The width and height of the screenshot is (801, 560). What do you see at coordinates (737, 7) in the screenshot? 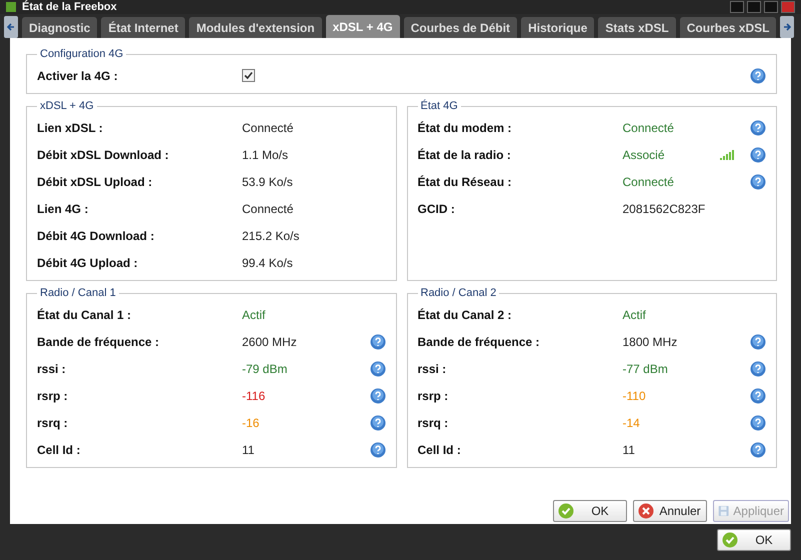
I see `help-window-button` at bounding box center [737, 7].